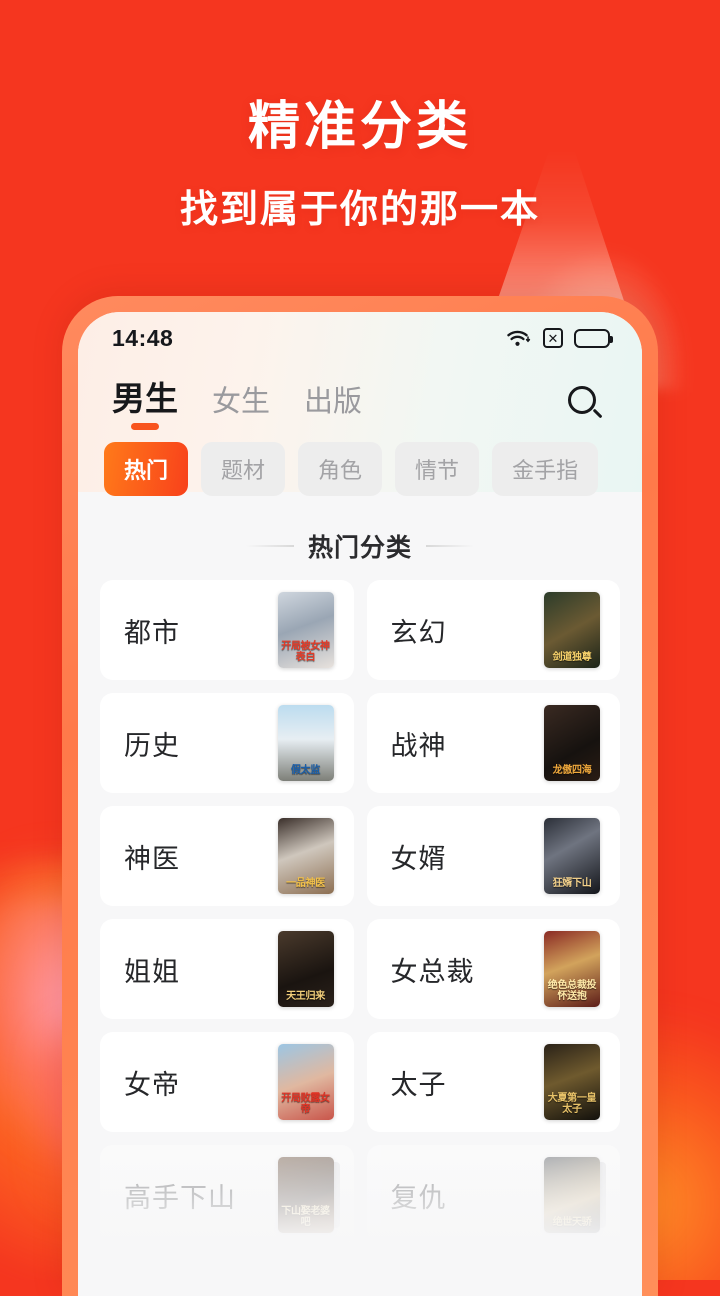  I want to click on book-cover-thumbnail: 下山娶老婆吧, so click(308, 1195).